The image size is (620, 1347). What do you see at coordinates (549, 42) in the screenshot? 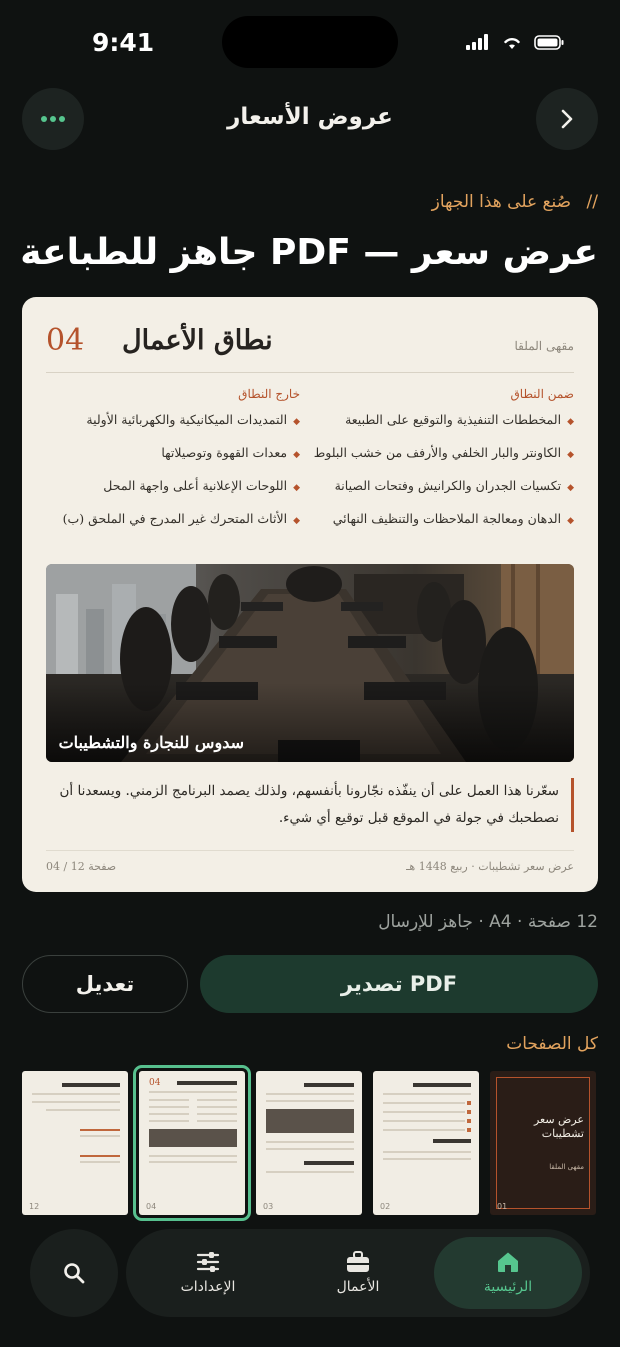
I see `battery-icon` at bounding box center [549, 42].